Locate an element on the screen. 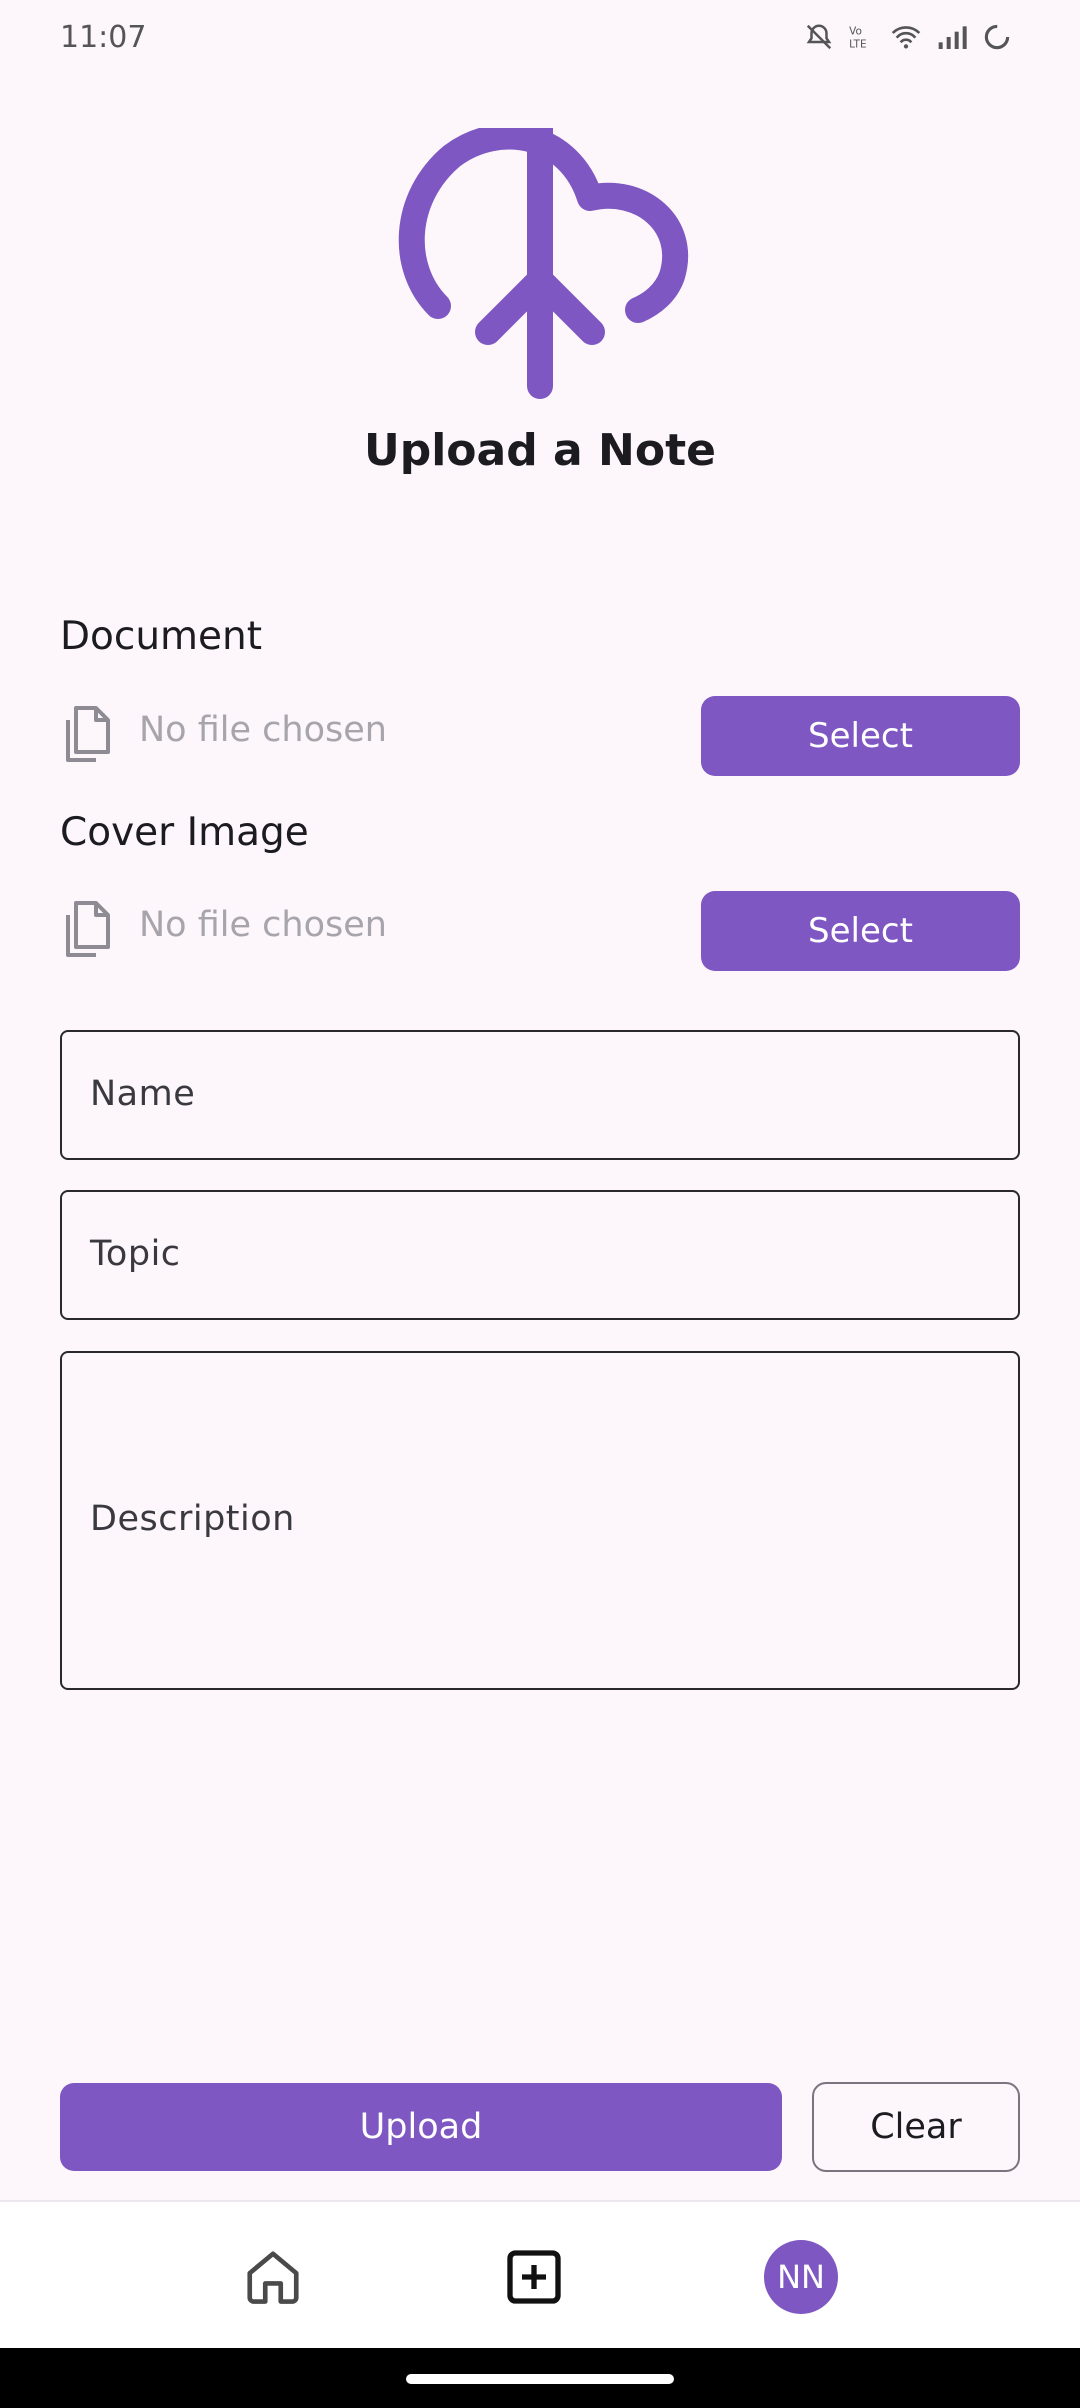 The height and width of the screenshot is (2408, 1080). cloud-upload-icon is located at coordinates (543, 263).